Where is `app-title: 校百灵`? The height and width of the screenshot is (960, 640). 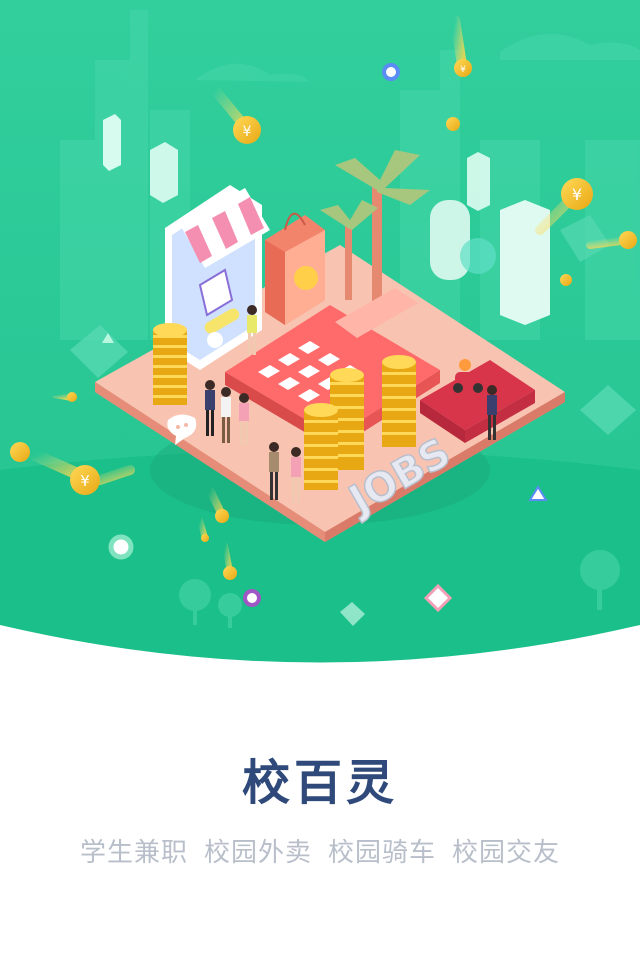
app-title: 校百灵 is located at coordinates (319, 783).